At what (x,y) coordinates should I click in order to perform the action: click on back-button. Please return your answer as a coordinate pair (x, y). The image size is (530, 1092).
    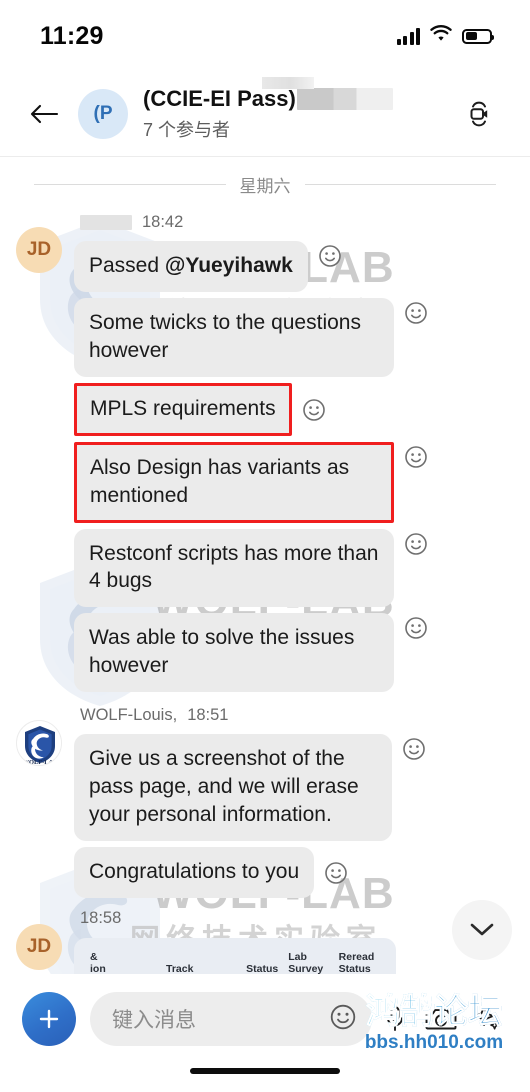
    Looking at the image, I should click on (44, 114).